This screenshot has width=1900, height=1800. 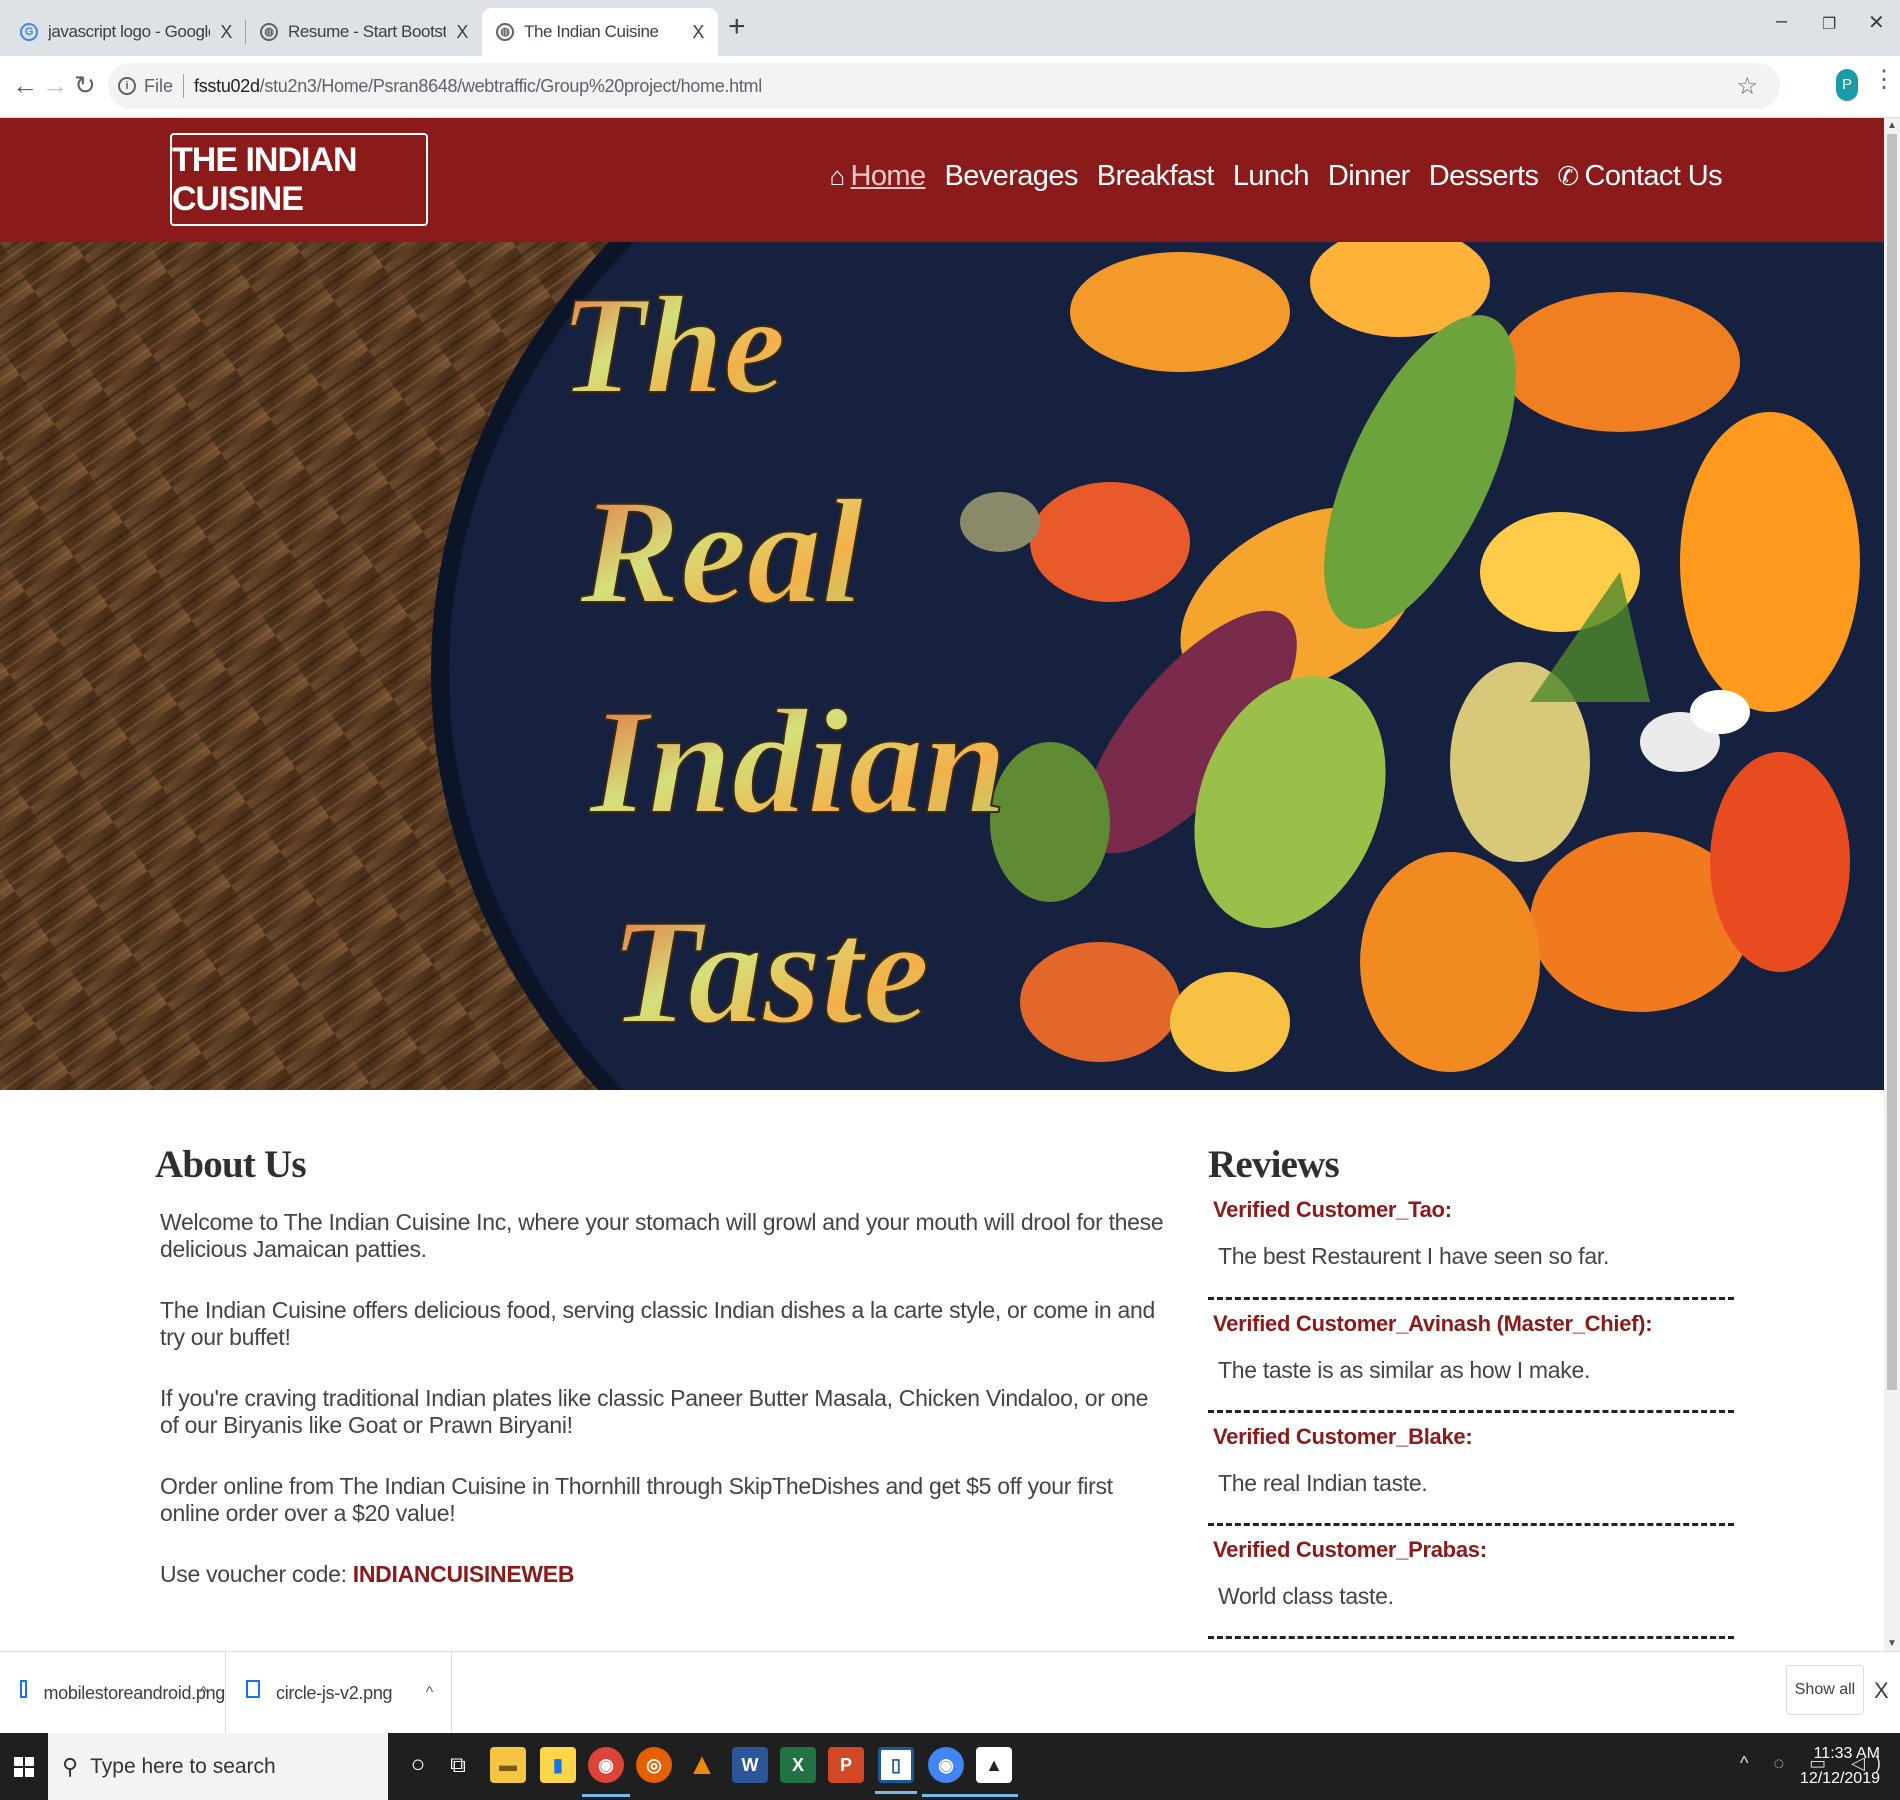 I want to click on tab-resume: ◍ Resume - Start Bootstrap Theme X, so click(x=364, y=32).